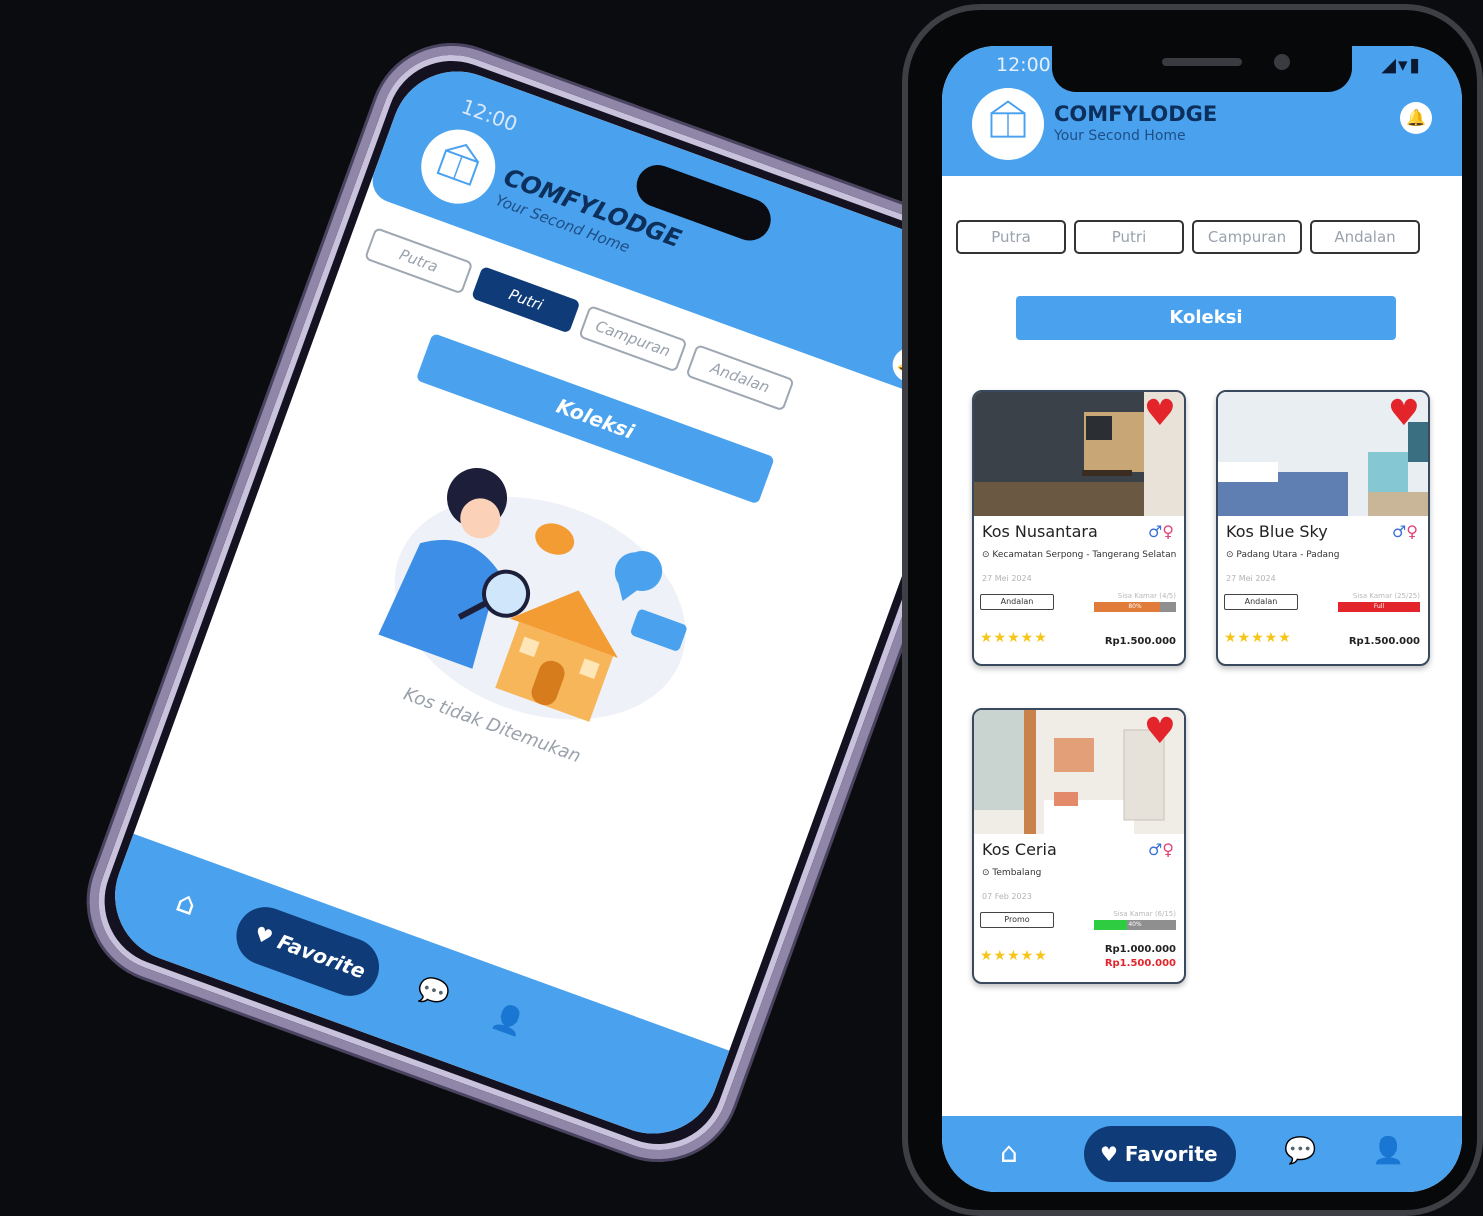  I want to click on room-availability-bar: 40%, so click(1135, 925).